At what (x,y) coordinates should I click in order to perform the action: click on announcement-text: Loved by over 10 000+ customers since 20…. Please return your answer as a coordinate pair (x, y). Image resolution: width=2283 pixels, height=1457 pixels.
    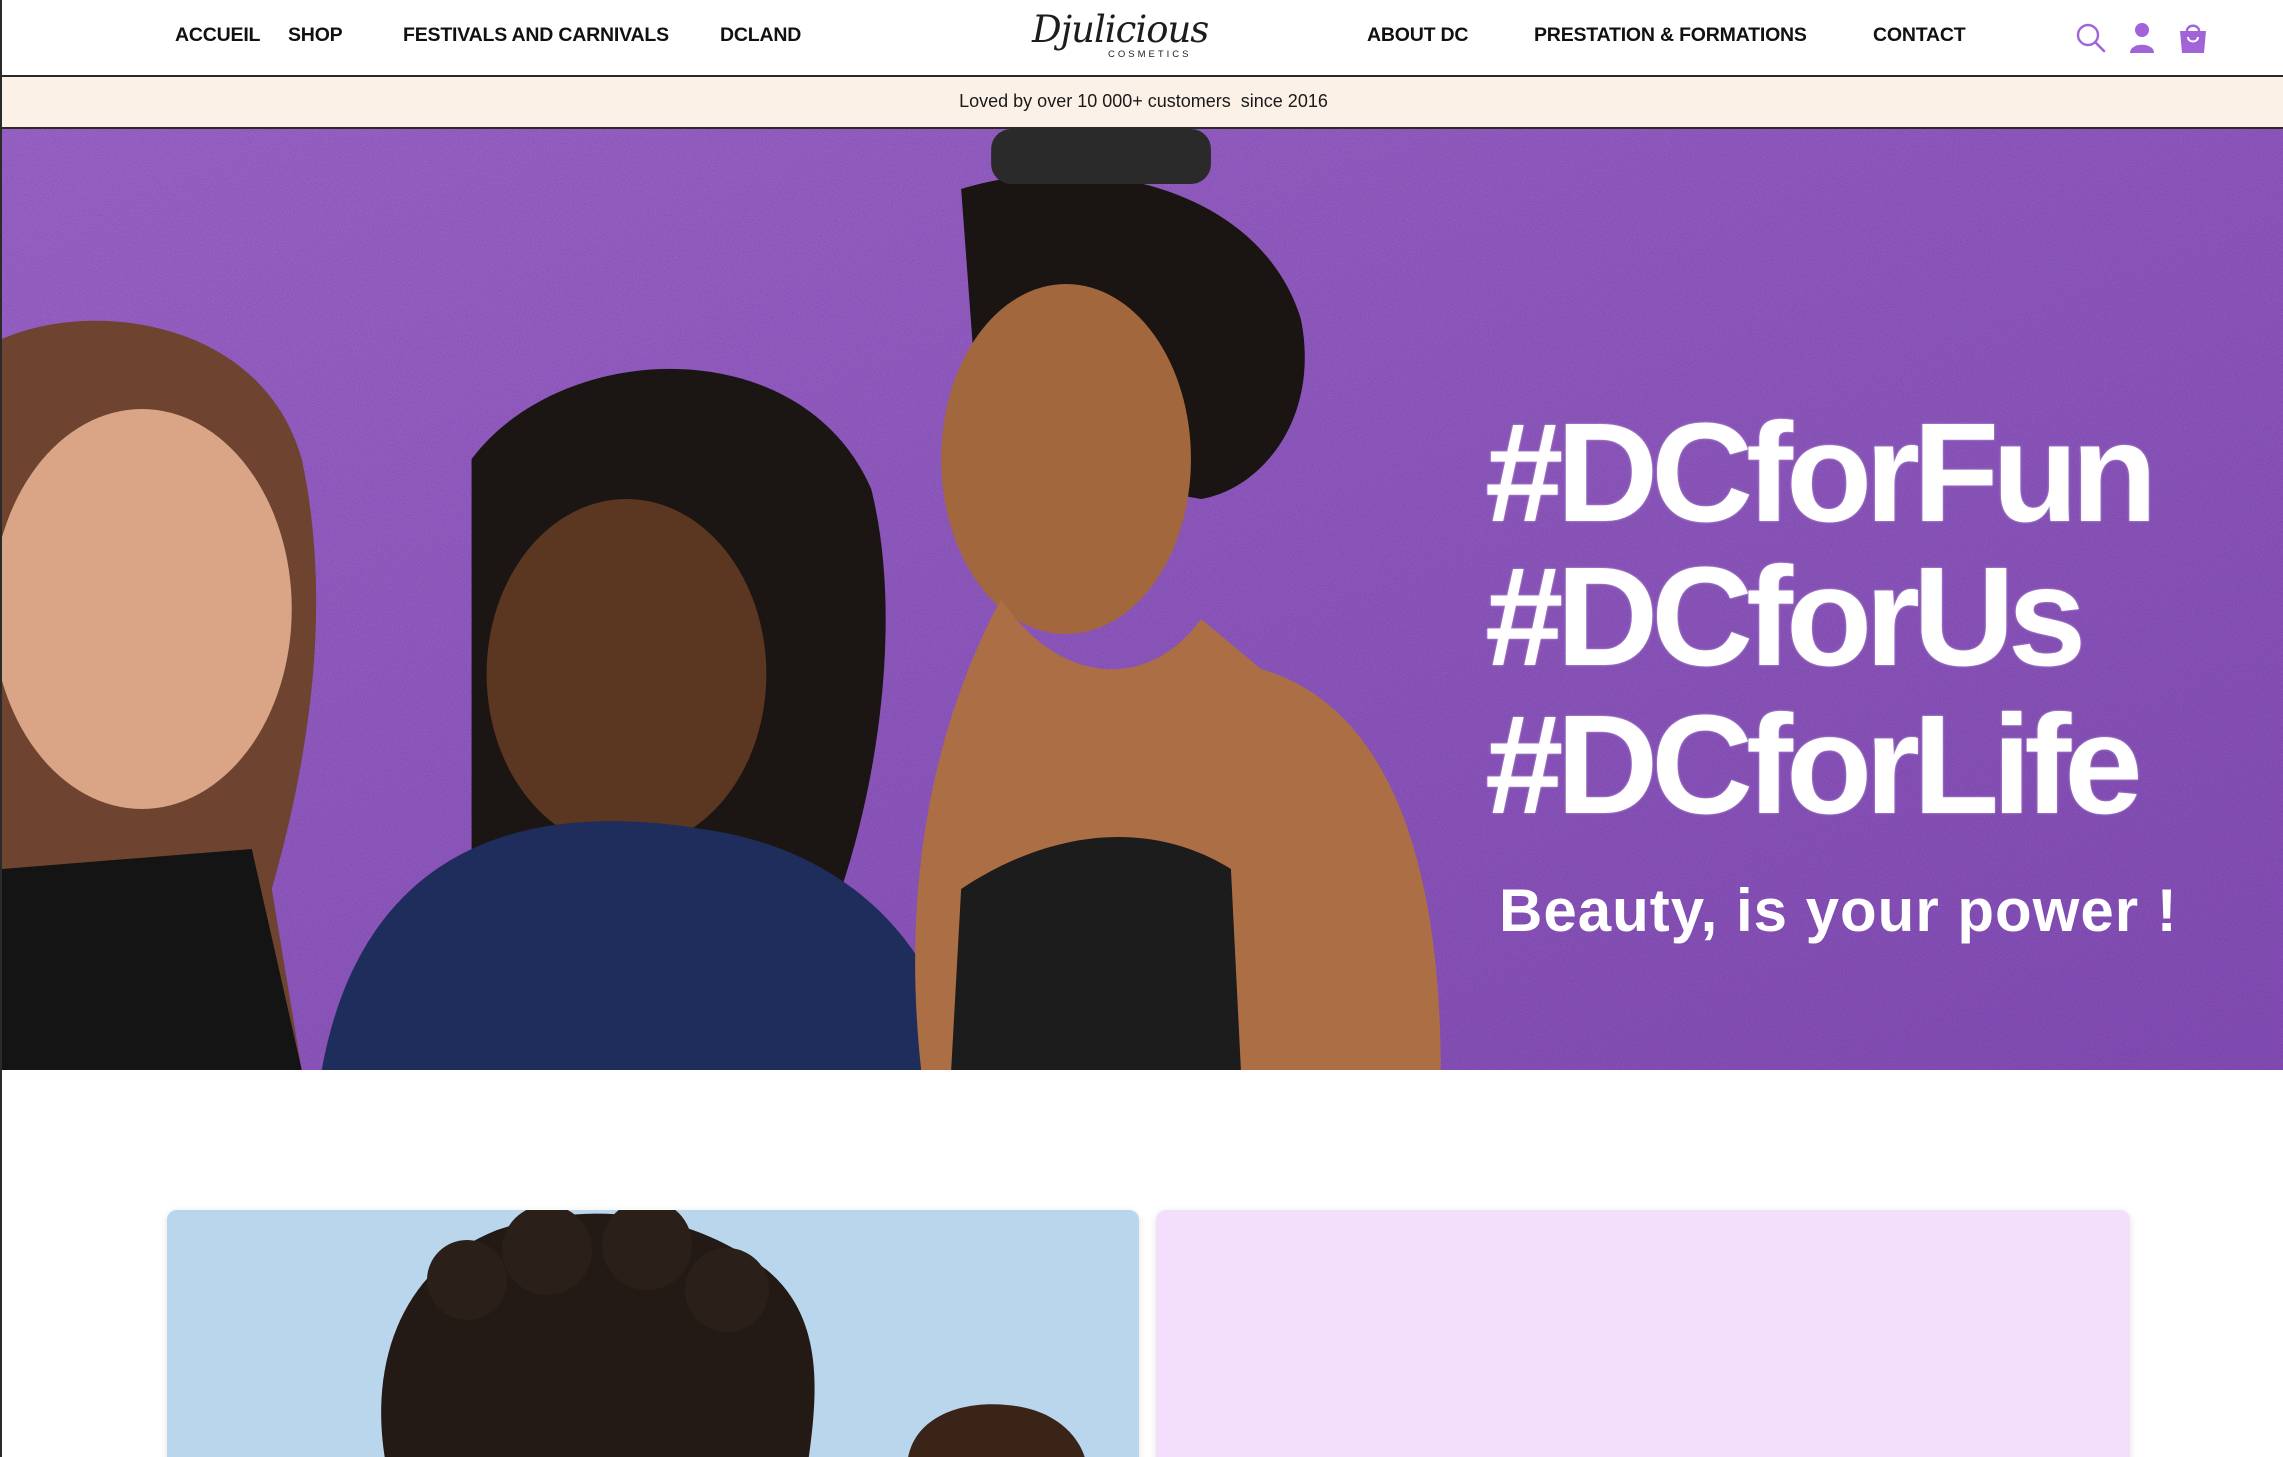
    Looking at the image, I should click on (1143, 101).